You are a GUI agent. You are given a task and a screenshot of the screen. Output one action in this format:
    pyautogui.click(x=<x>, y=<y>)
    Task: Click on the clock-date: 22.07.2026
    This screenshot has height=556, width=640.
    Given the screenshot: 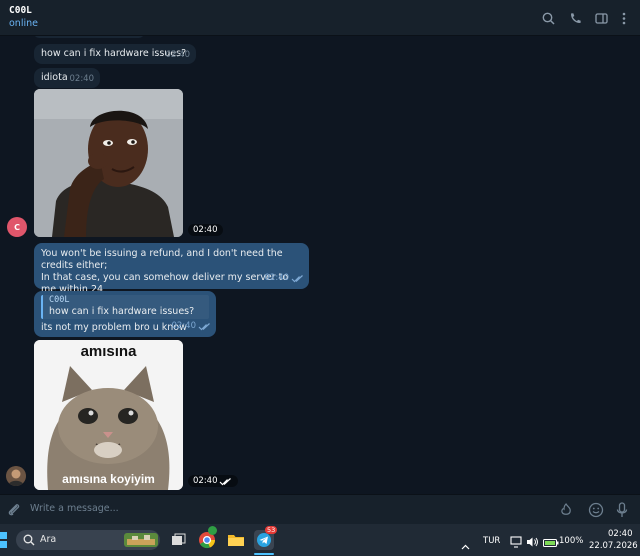 What is the action you would take?
    pyautogui.click(x=613, y=546)
    